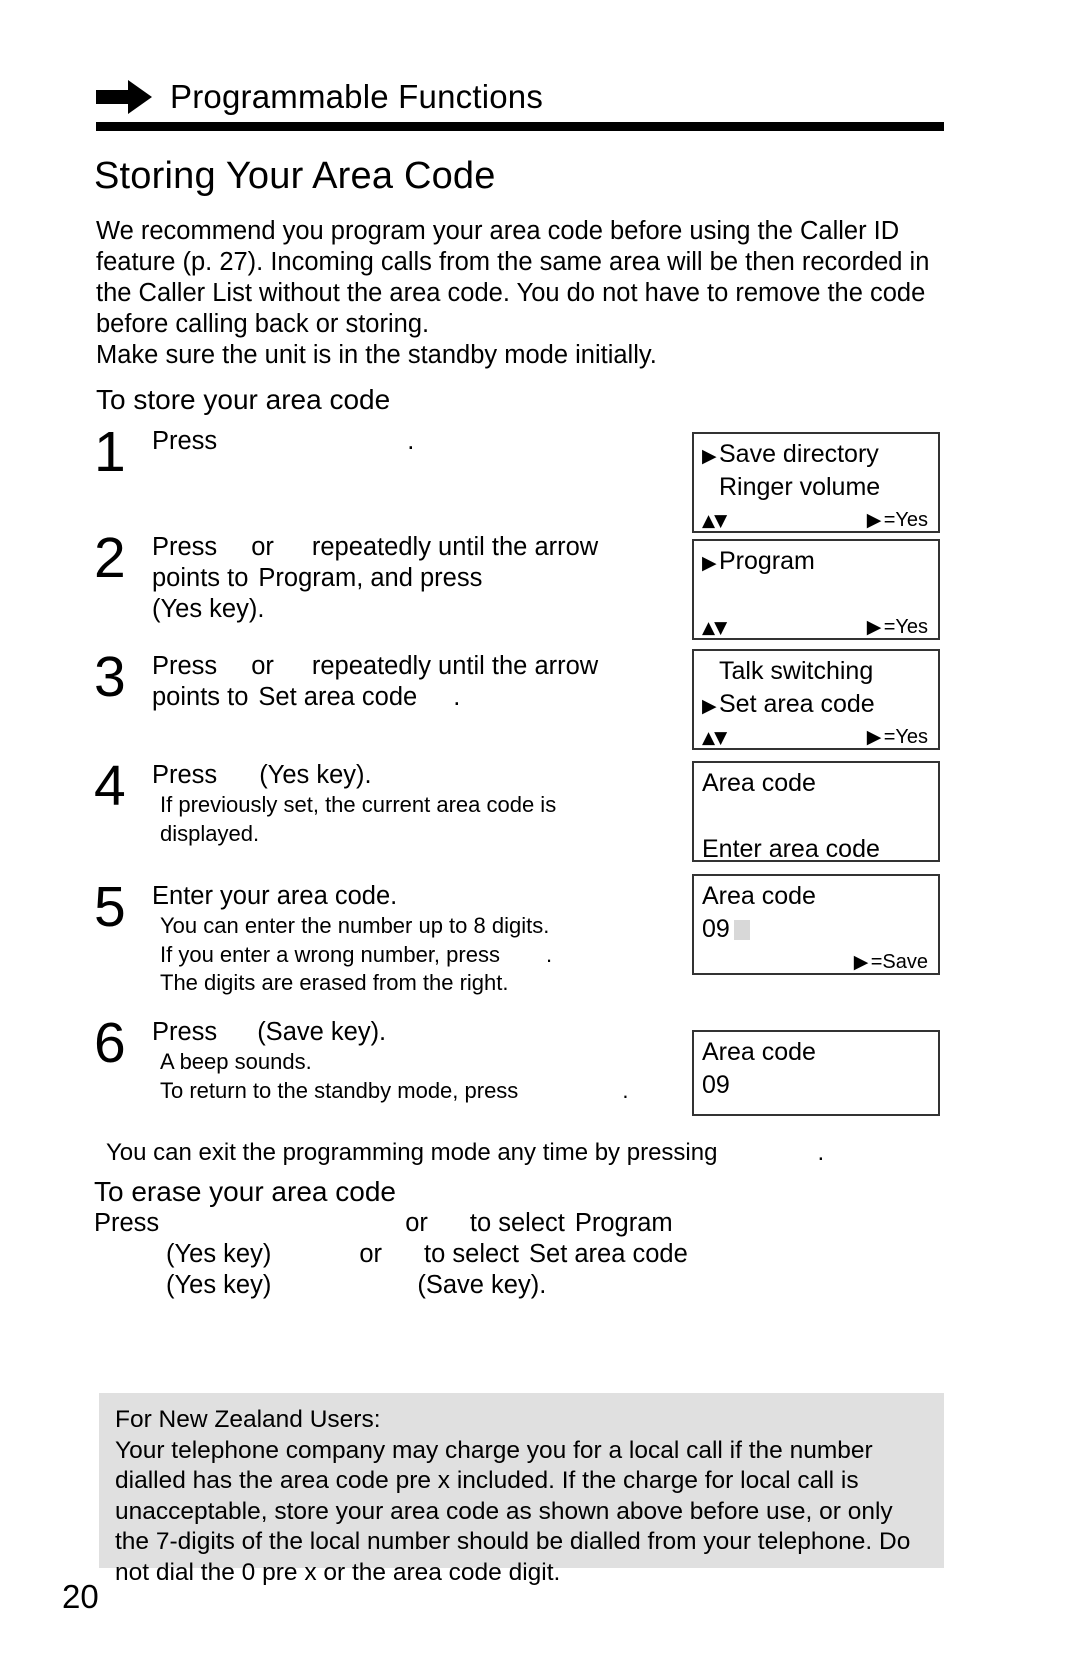 This screenshot has height=1669, width=1080. Describe the element at coordinates (307, 578) in the screenshot. I see `step-text-part: Program` at that location.